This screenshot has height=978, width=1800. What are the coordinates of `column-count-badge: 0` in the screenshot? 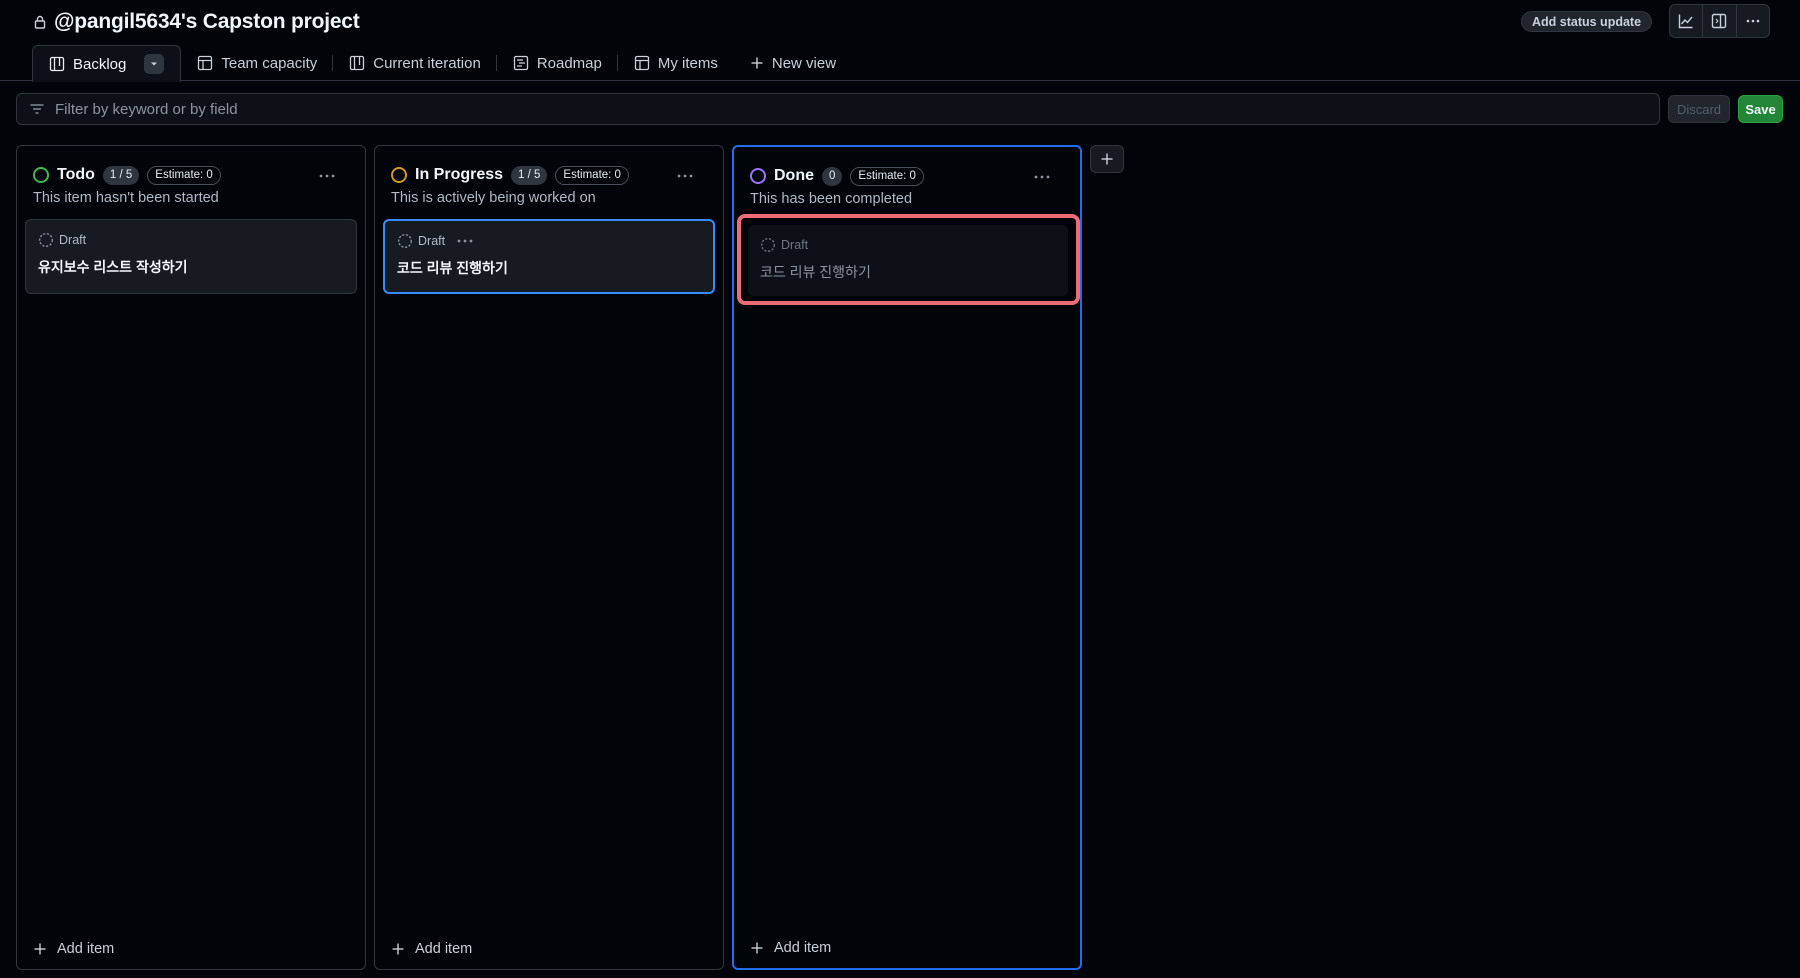 It's located at (832, 176).